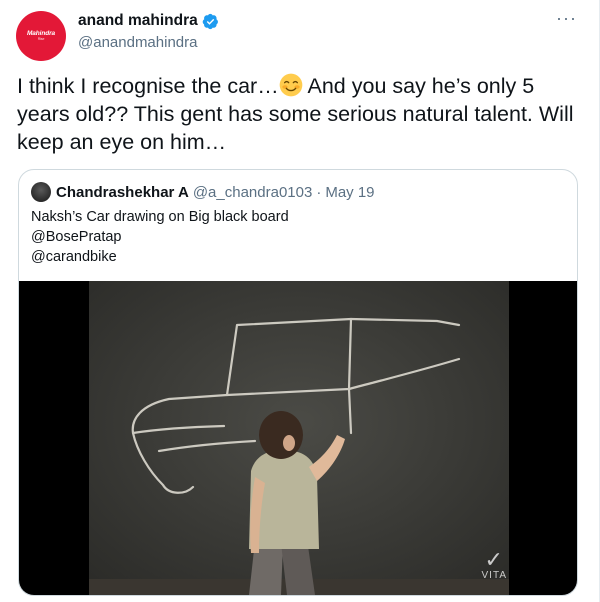  Describe the element at coordinates (160, 217) in the screenshot. I see `quoted-tweet-line: Naksh’s Car drawing on Big black board` at that location.